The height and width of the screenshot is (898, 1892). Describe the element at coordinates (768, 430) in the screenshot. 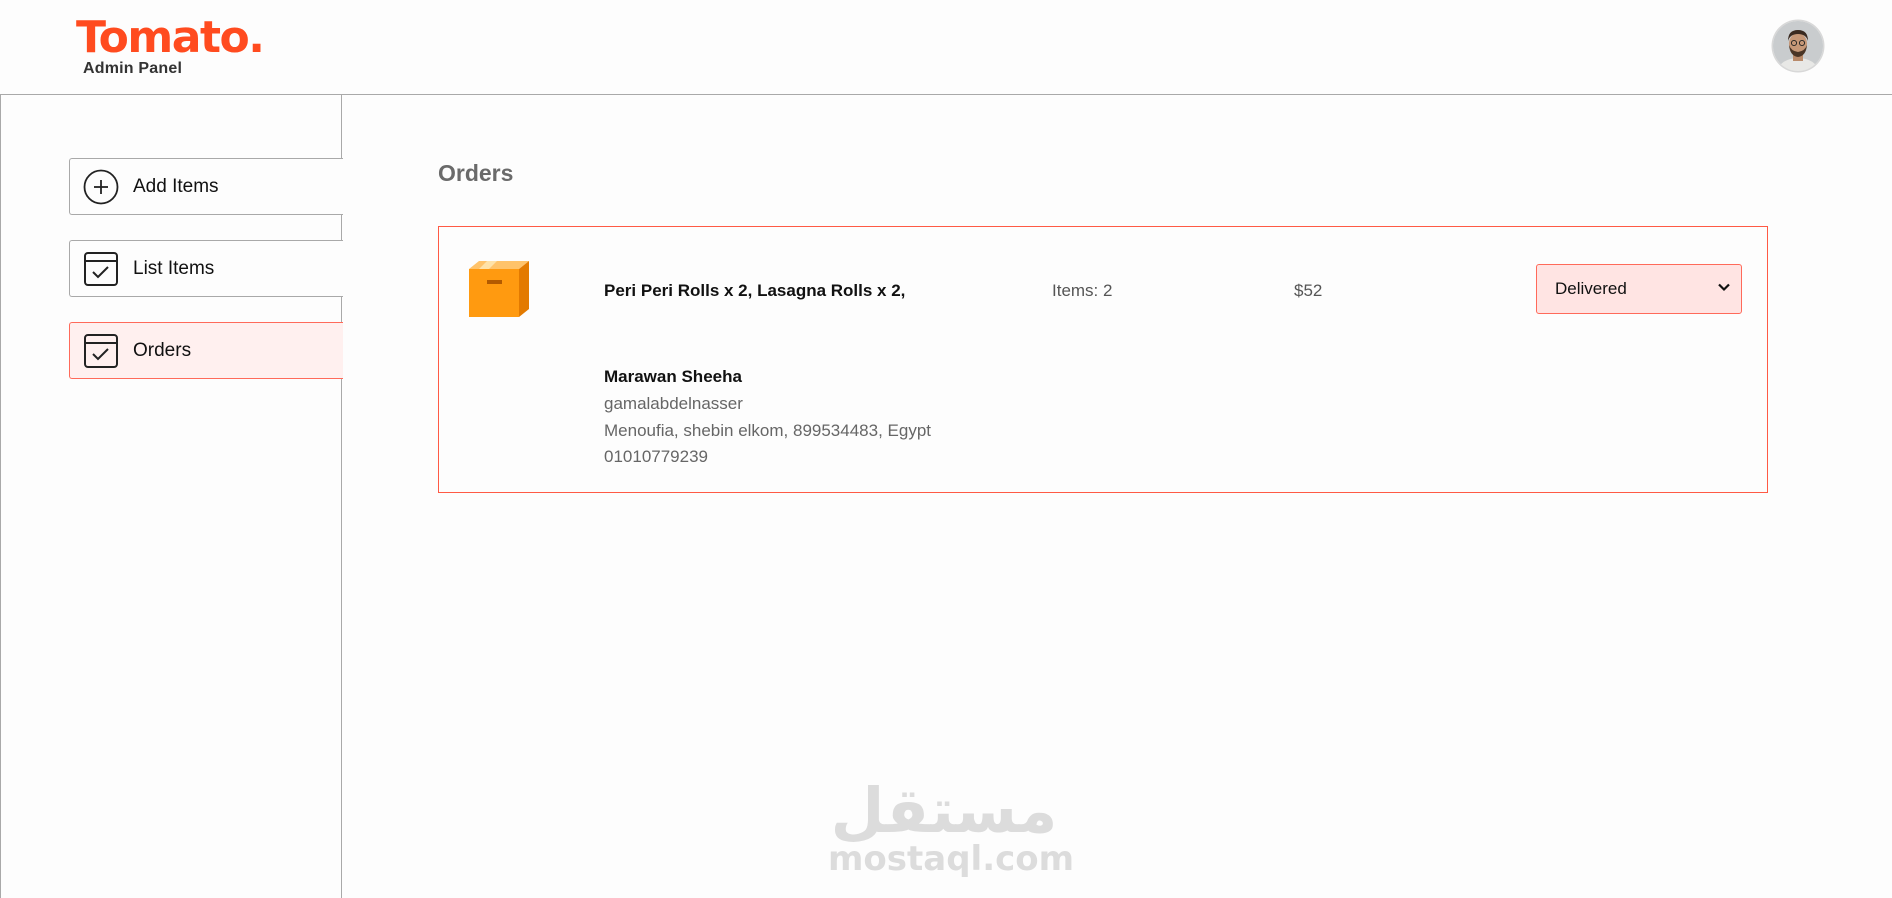

I see `customer-address: Menoufia, shebin elkom, 899534483, Egypt` at that location.